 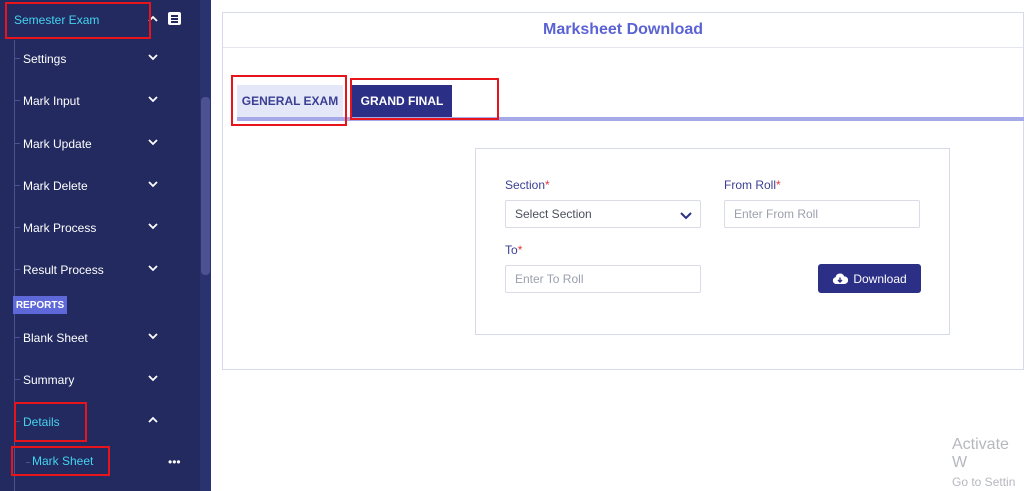 What do you see at coordinates (514, 250) in the screenshot?
I see `to-label: To*` at bounding box center [514, 250].